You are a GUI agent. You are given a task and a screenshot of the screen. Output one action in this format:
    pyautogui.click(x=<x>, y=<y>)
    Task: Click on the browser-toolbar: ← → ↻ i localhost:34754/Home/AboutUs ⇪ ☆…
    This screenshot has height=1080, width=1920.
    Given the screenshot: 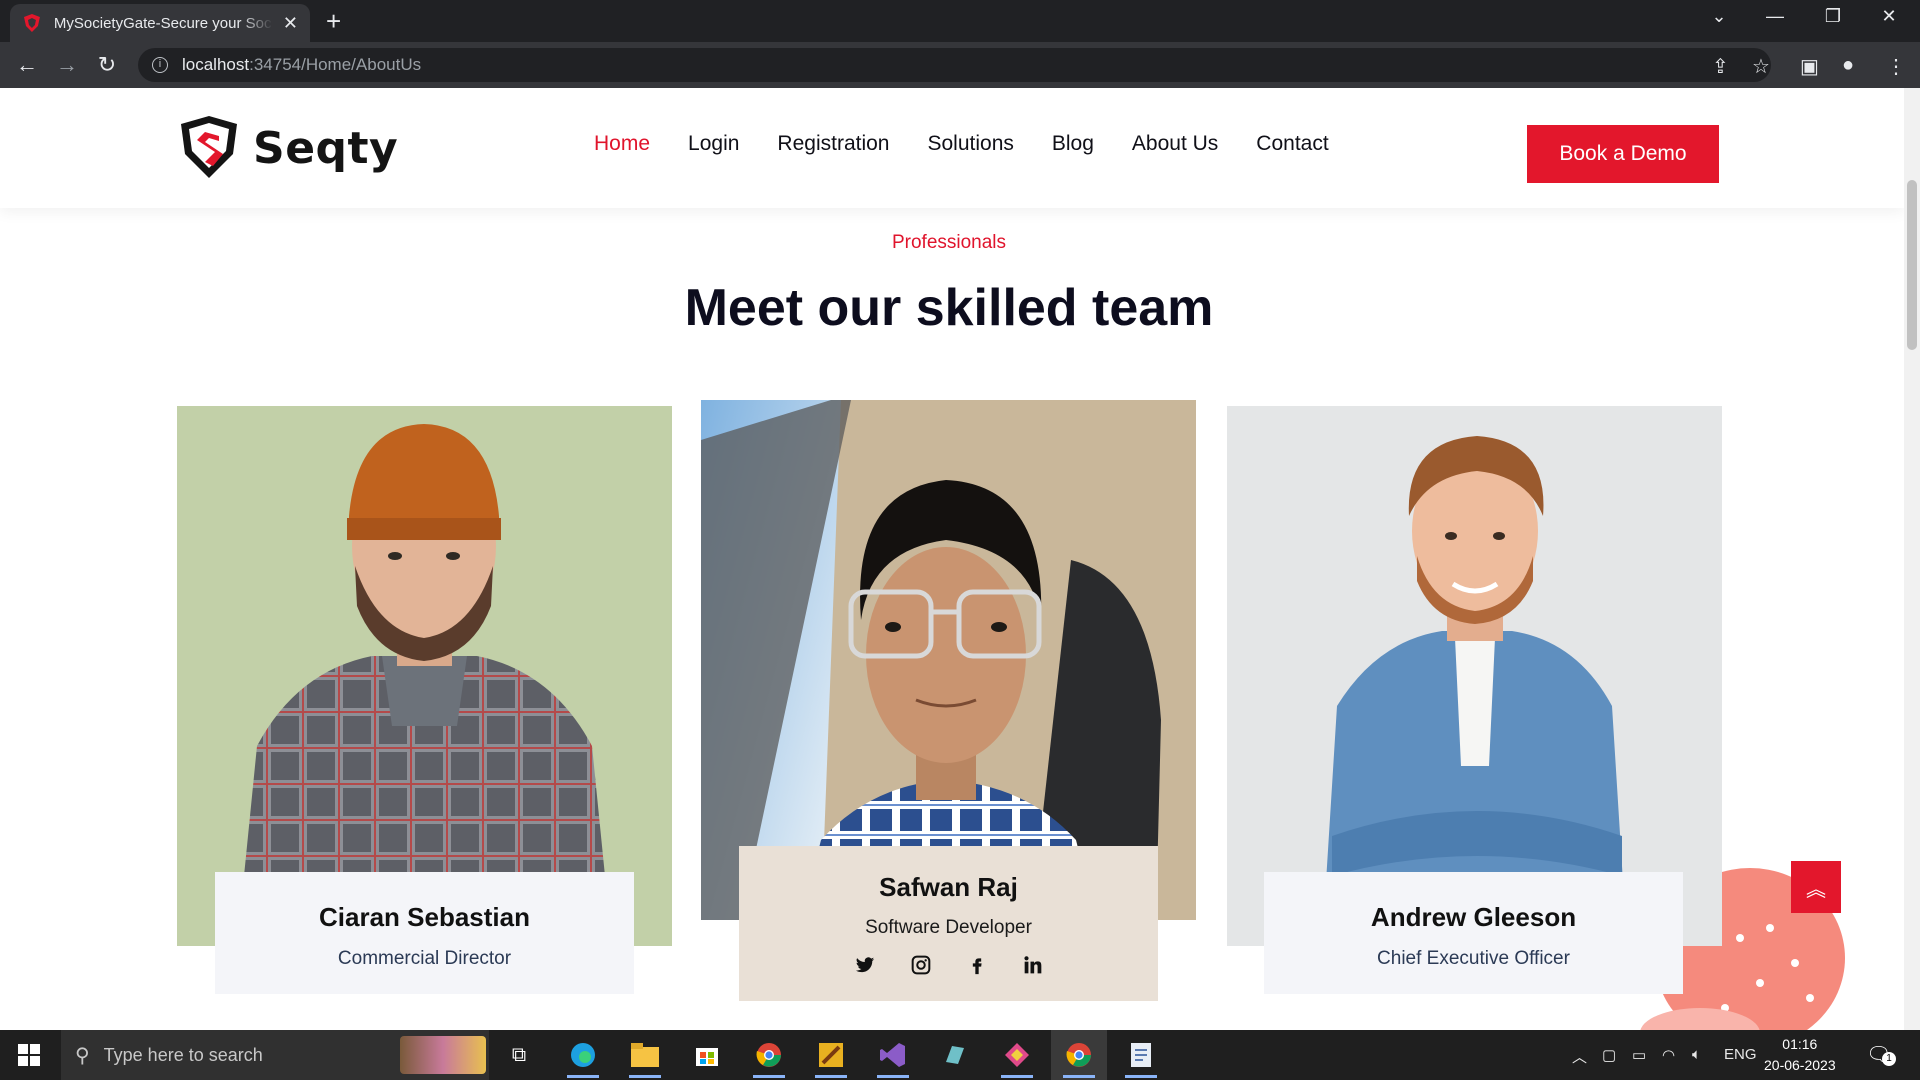 What is the action you would take?
    pyautogui.click(x=960, y=65)
    